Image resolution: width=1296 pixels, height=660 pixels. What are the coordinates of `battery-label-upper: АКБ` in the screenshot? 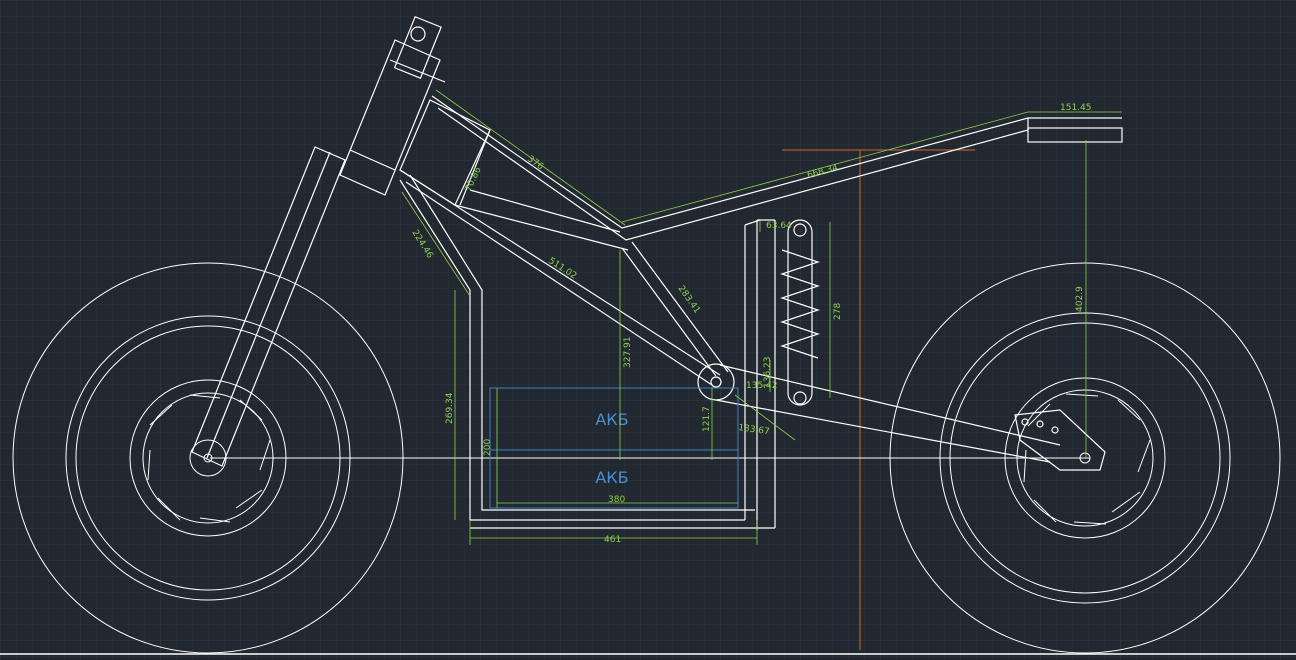 It's located at (611, 419).